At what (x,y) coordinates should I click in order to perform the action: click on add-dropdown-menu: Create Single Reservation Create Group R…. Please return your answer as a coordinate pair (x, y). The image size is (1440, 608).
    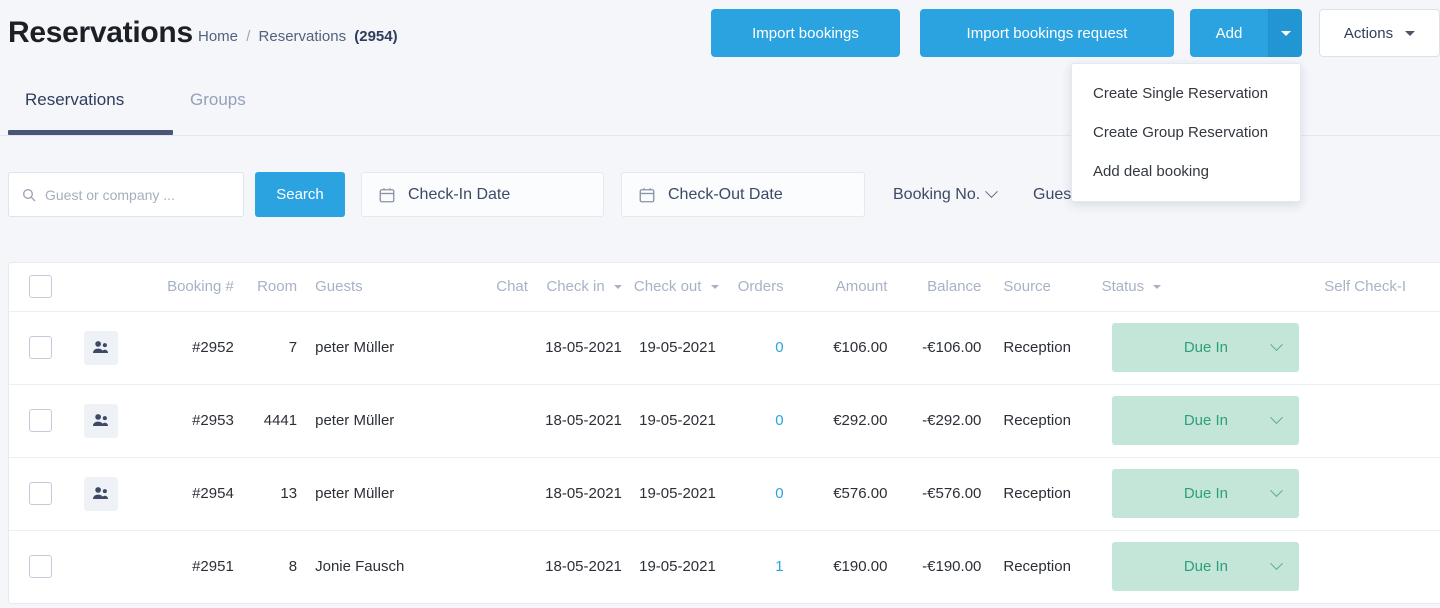
    Looking at the image, I should click on (1186, 132).